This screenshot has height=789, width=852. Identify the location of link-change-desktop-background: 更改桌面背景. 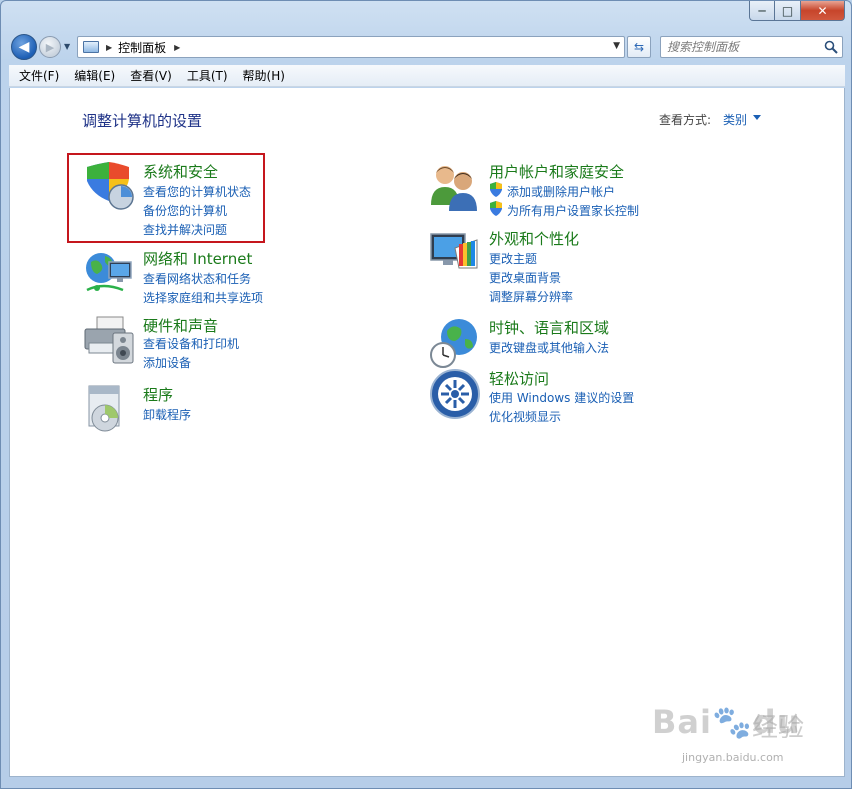
(525, 277).